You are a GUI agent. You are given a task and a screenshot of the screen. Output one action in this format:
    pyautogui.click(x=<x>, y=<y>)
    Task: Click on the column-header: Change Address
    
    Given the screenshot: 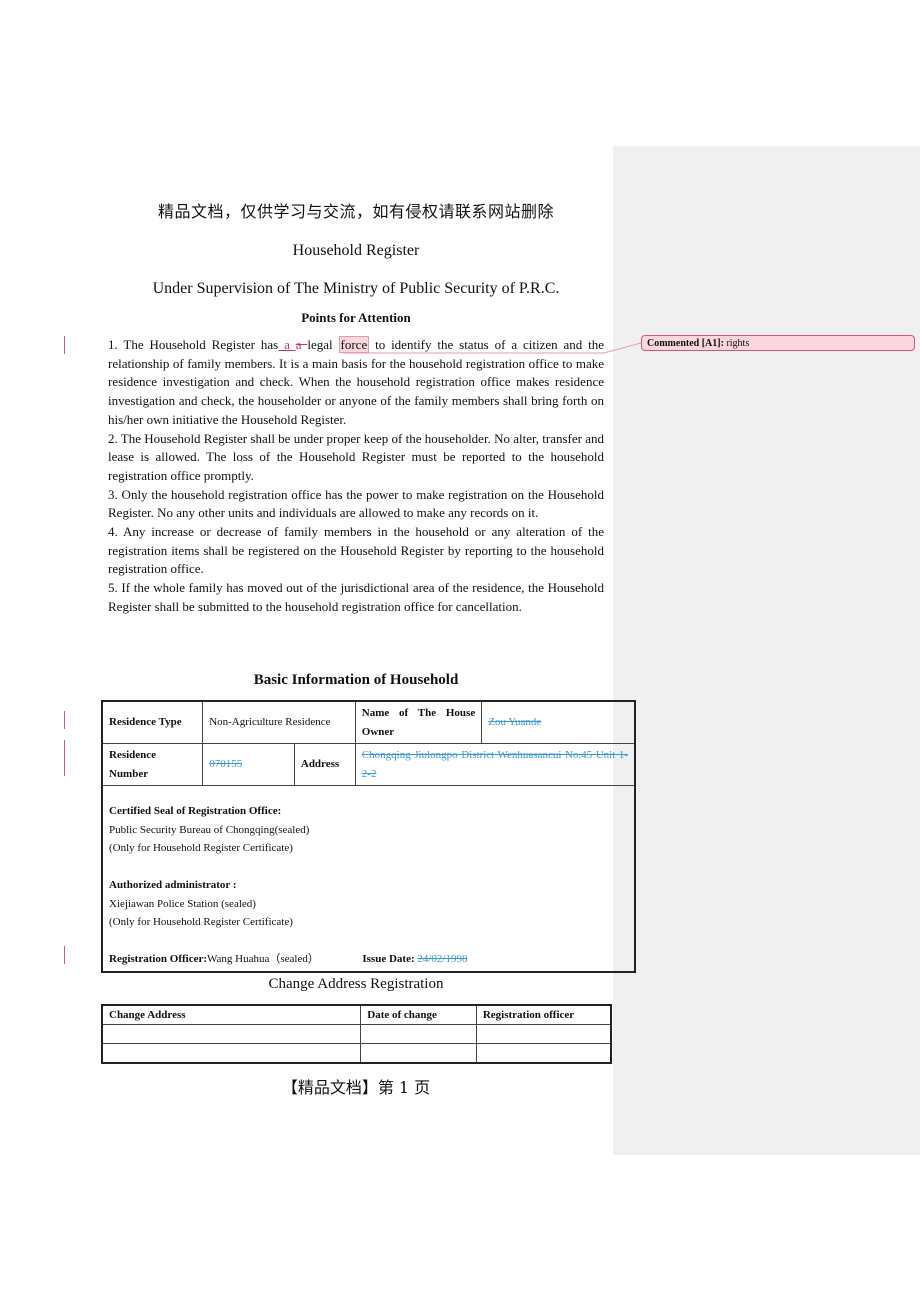 What is the action you would take?
    pyautogui.click(x=231, y=1014)
    